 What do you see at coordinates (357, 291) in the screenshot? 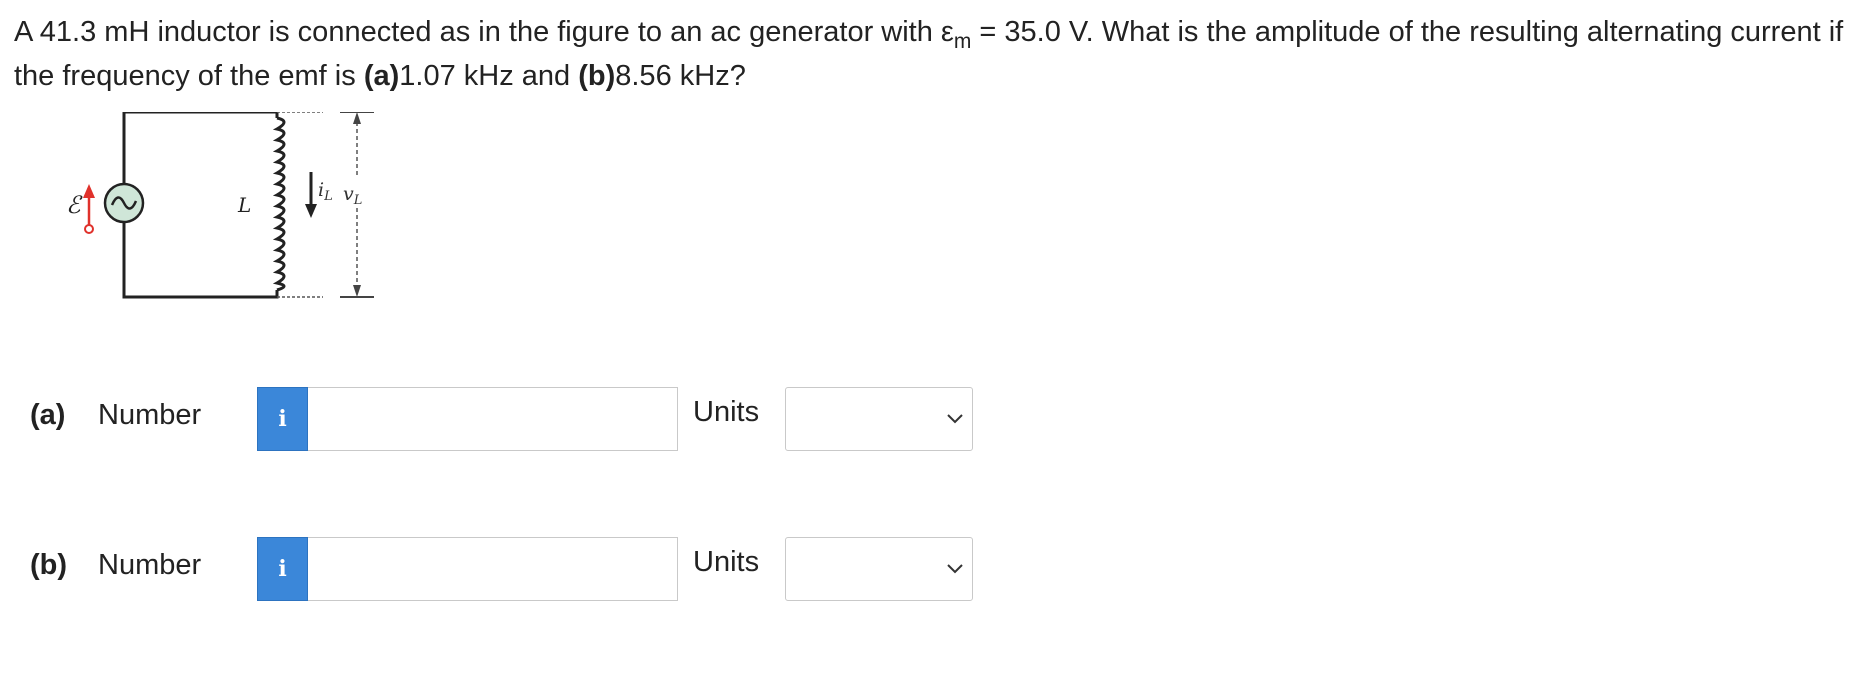
I see `voltage-down-arrowhead-icon` at bounding box center [357, 291].